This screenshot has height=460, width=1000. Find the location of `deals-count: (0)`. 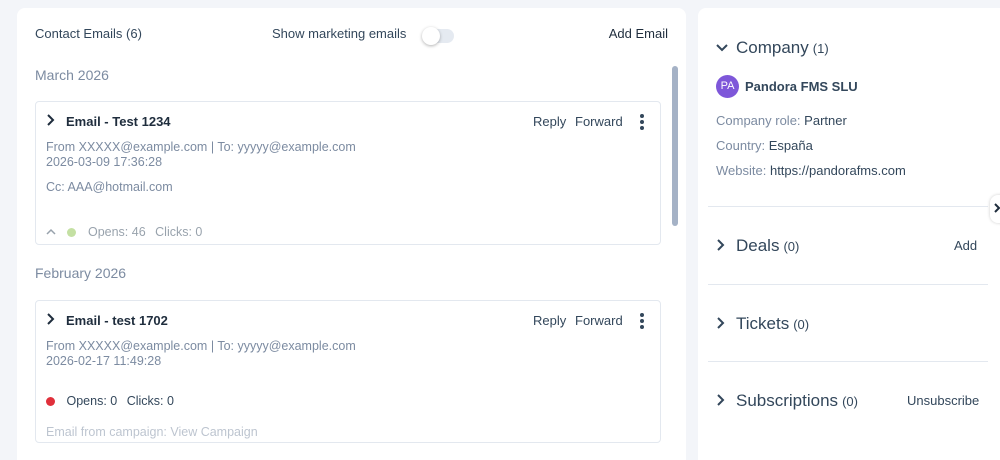

deals-count: (0) is located at coordinates (791, 246).